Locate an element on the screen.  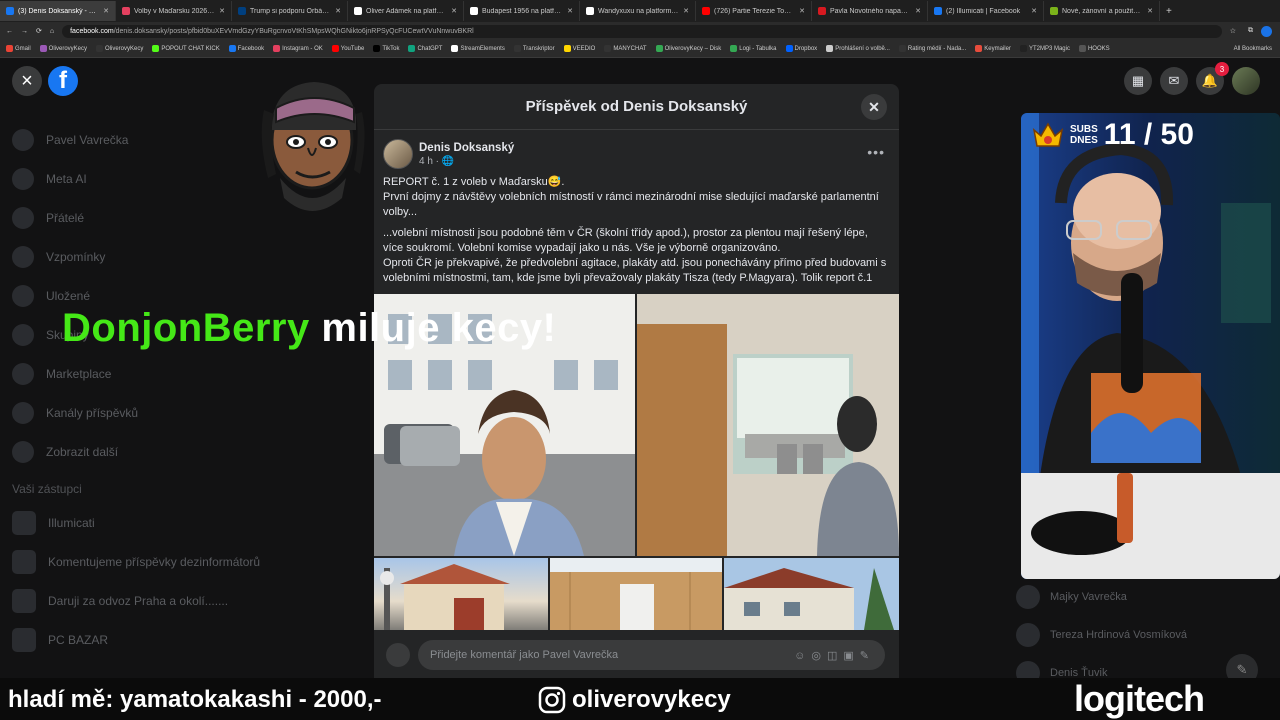
author-name: Denis Doksanský is located at coordinates (466, 148).